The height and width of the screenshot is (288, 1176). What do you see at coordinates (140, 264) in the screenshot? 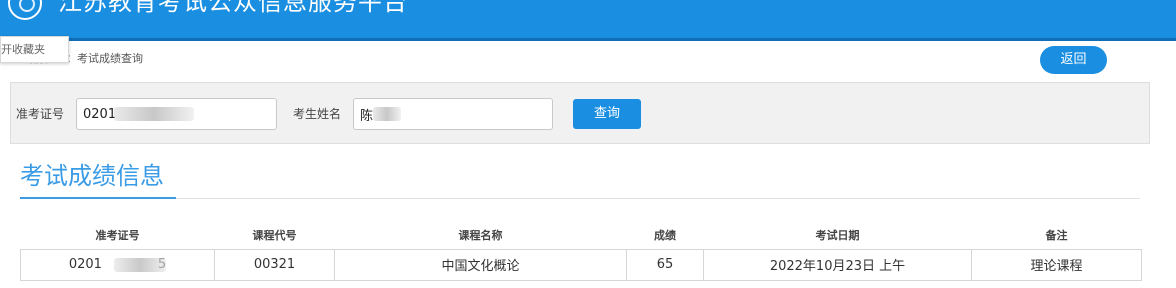
I see `exam-id-cell-redaction` at bounding box center [140, 264].